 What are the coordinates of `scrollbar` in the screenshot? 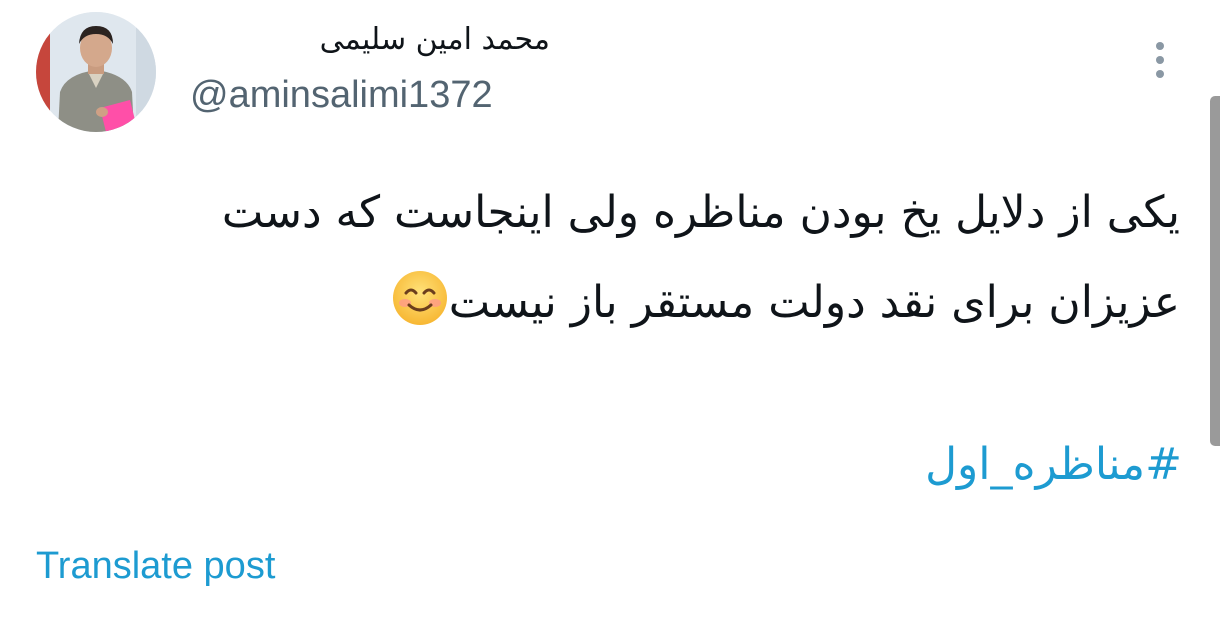 It's located at (1215, 271).